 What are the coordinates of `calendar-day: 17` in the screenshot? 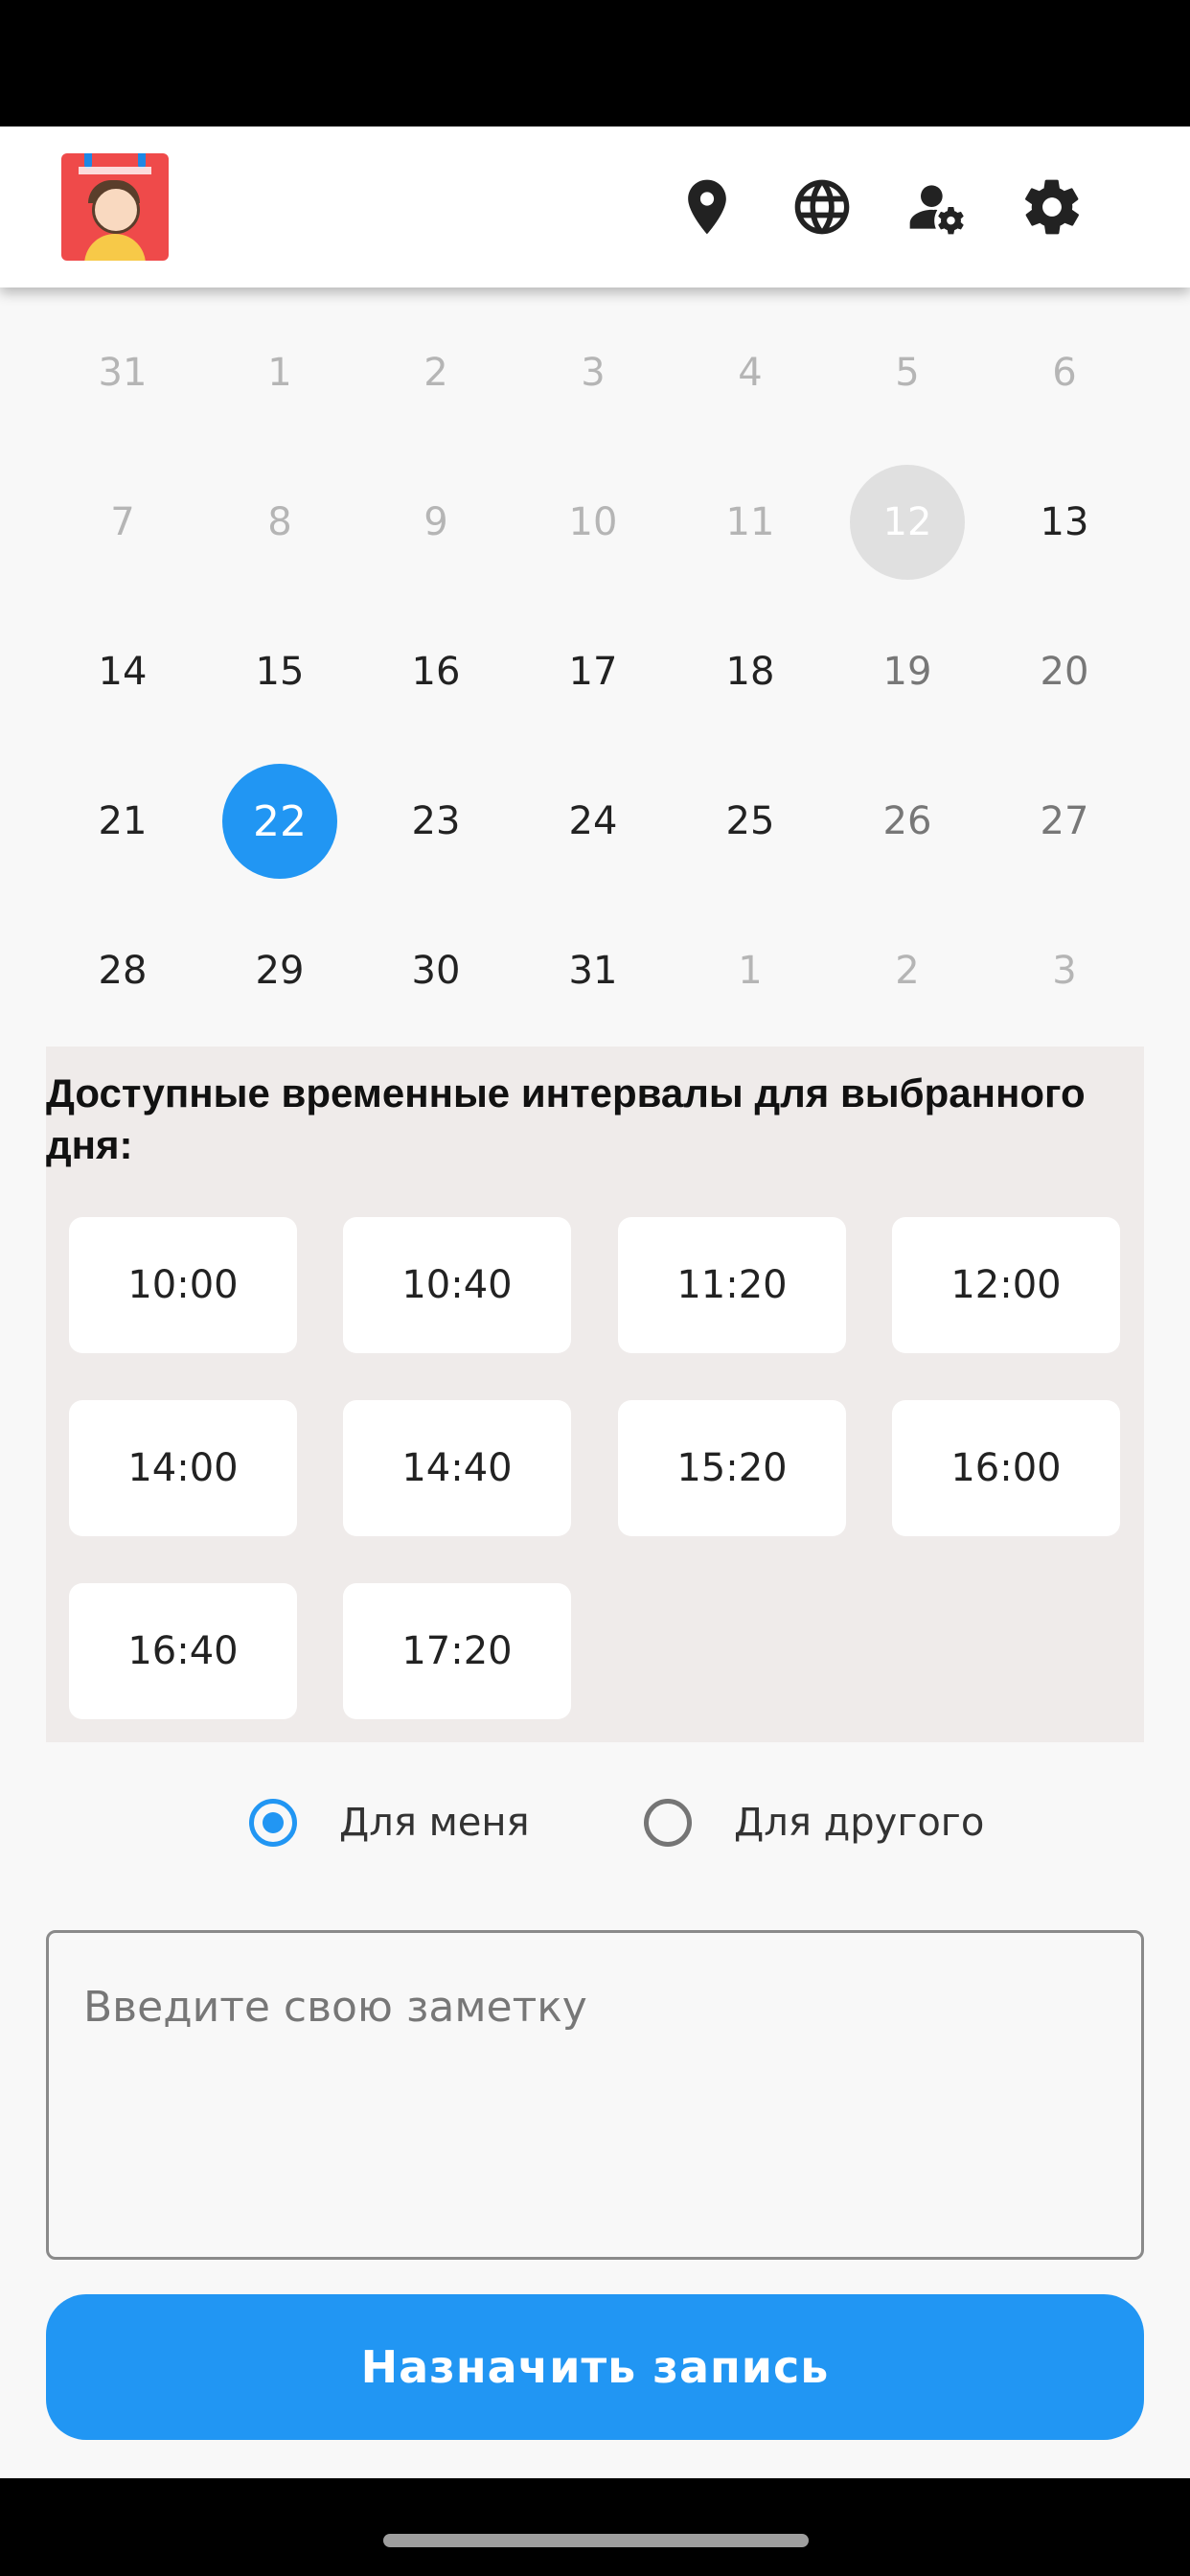 It's located at (593, 671).